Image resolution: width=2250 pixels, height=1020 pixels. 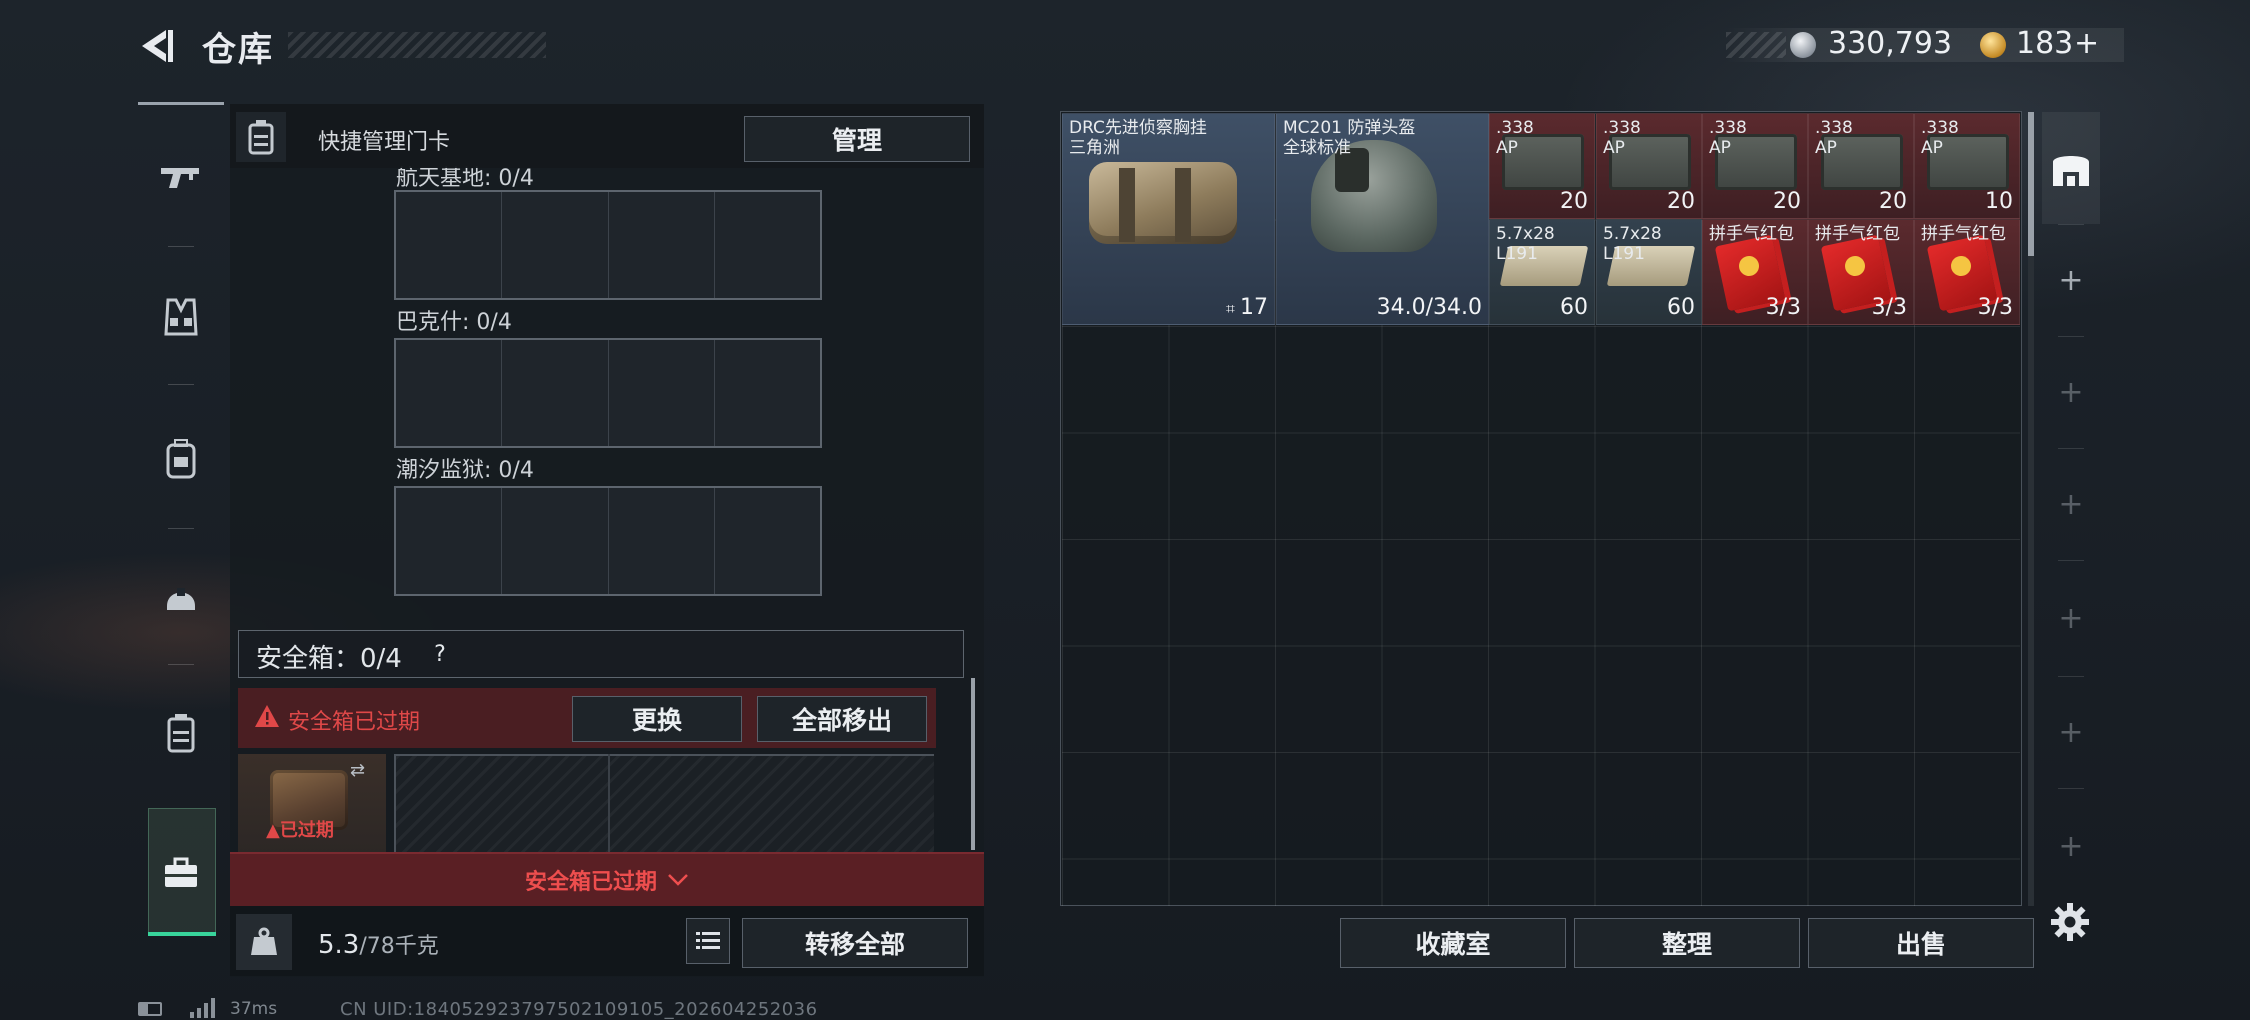 I want to click on warning-icon: ▲, so click(x=273, y=830).